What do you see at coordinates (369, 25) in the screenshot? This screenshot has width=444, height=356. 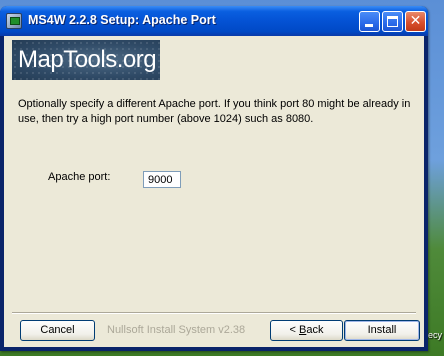 I see `minimize-icon` at bounding box center [369, 25].